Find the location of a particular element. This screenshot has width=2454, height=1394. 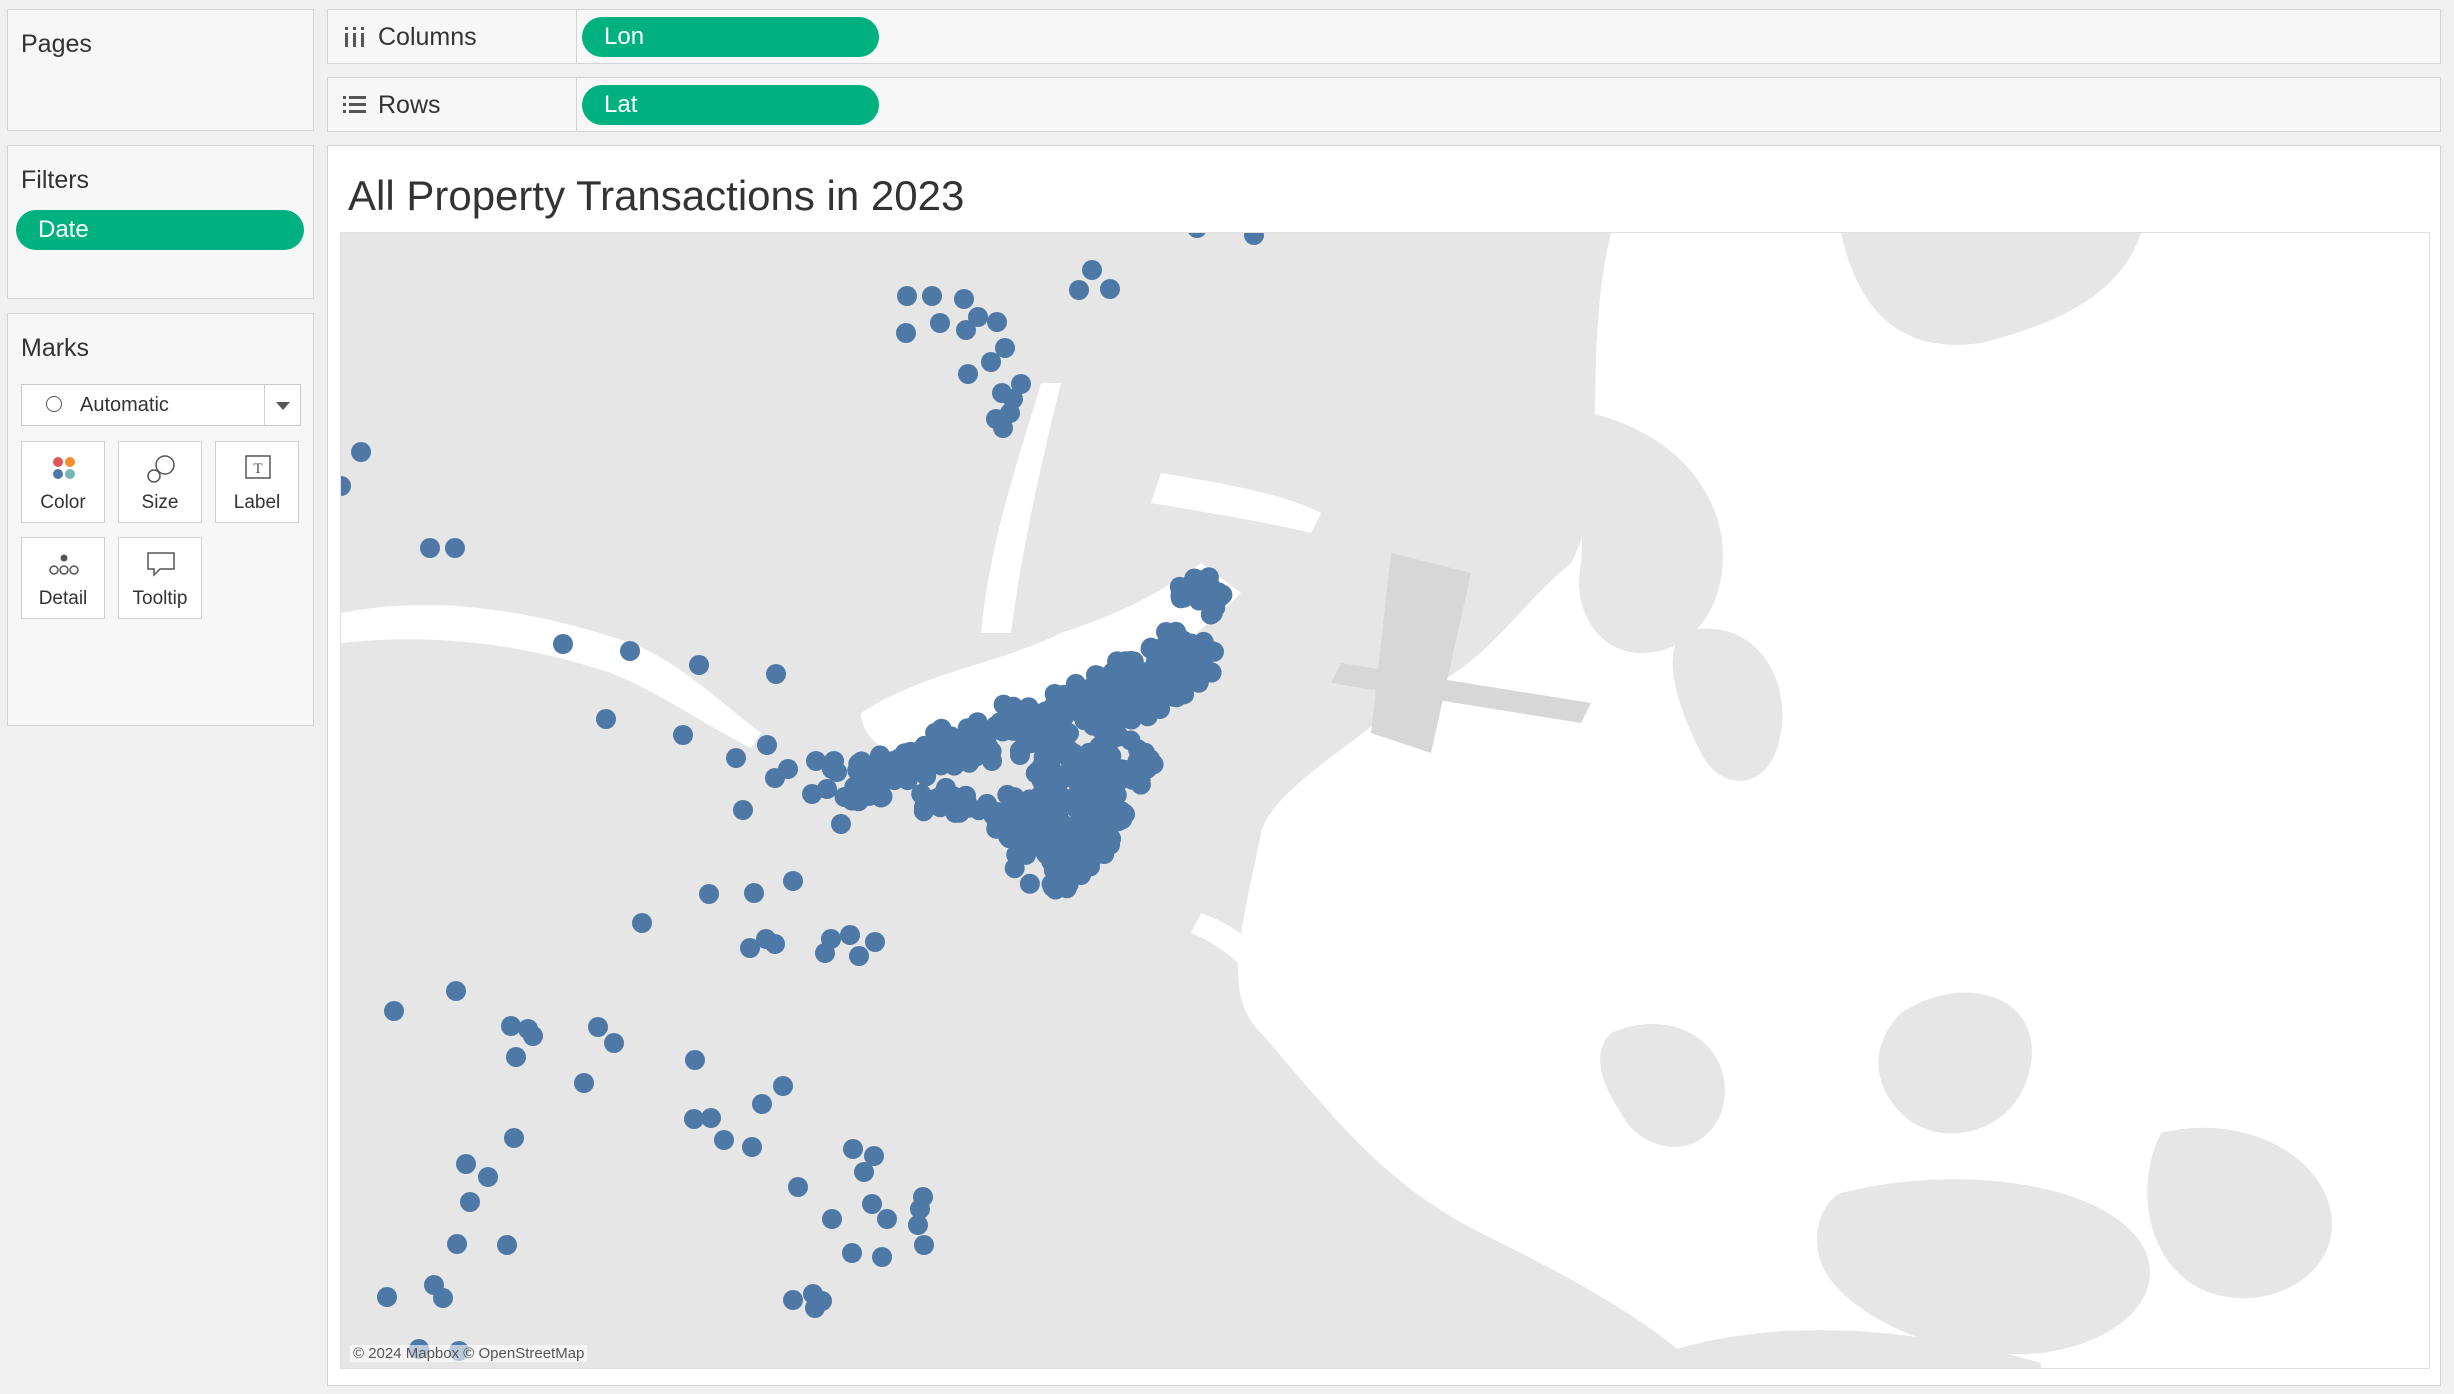

mark-type-dropdown: Automatic is located at coordinates (161, 405).